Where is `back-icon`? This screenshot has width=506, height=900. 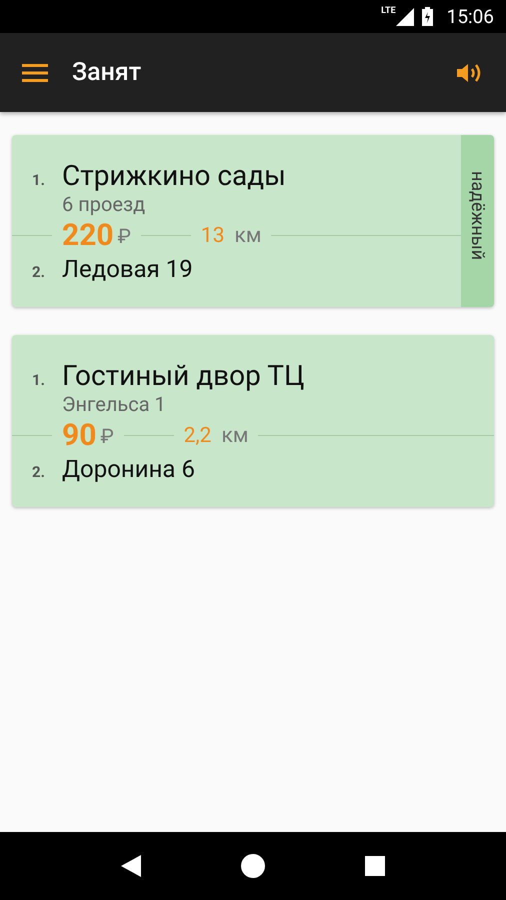 back-icon is located at coordinates (131, 866).